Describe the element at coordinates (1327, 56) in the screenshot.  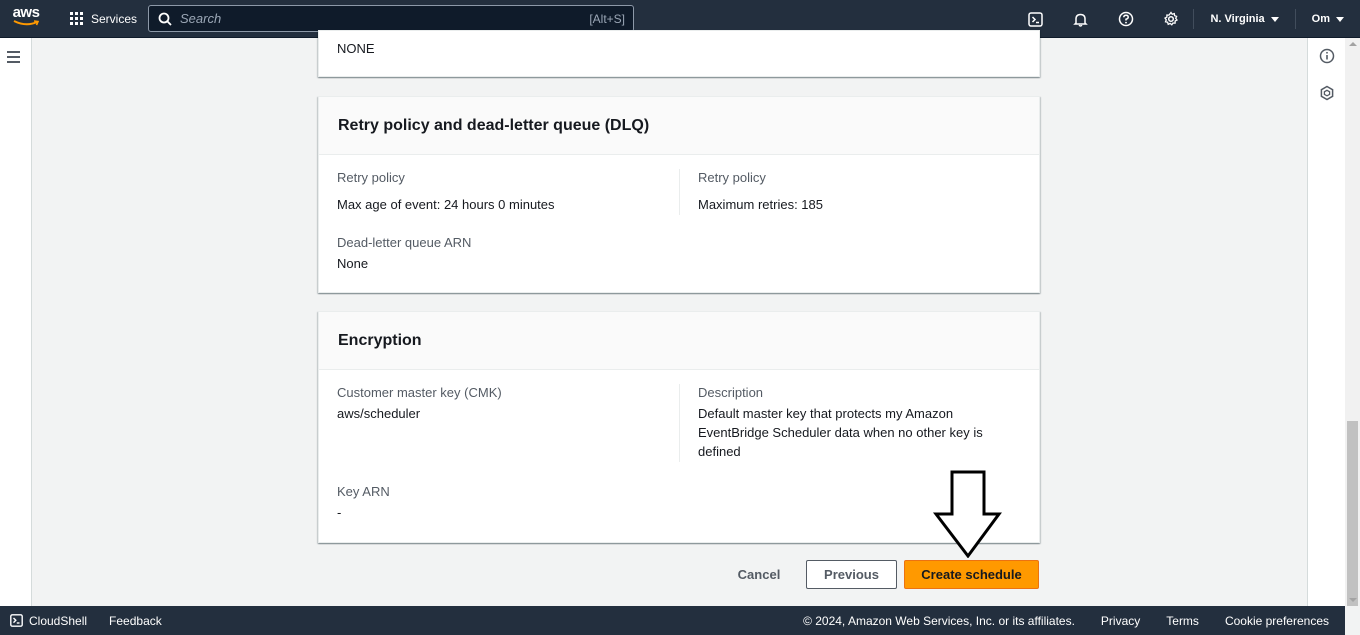
I see `info-icon` at that location.